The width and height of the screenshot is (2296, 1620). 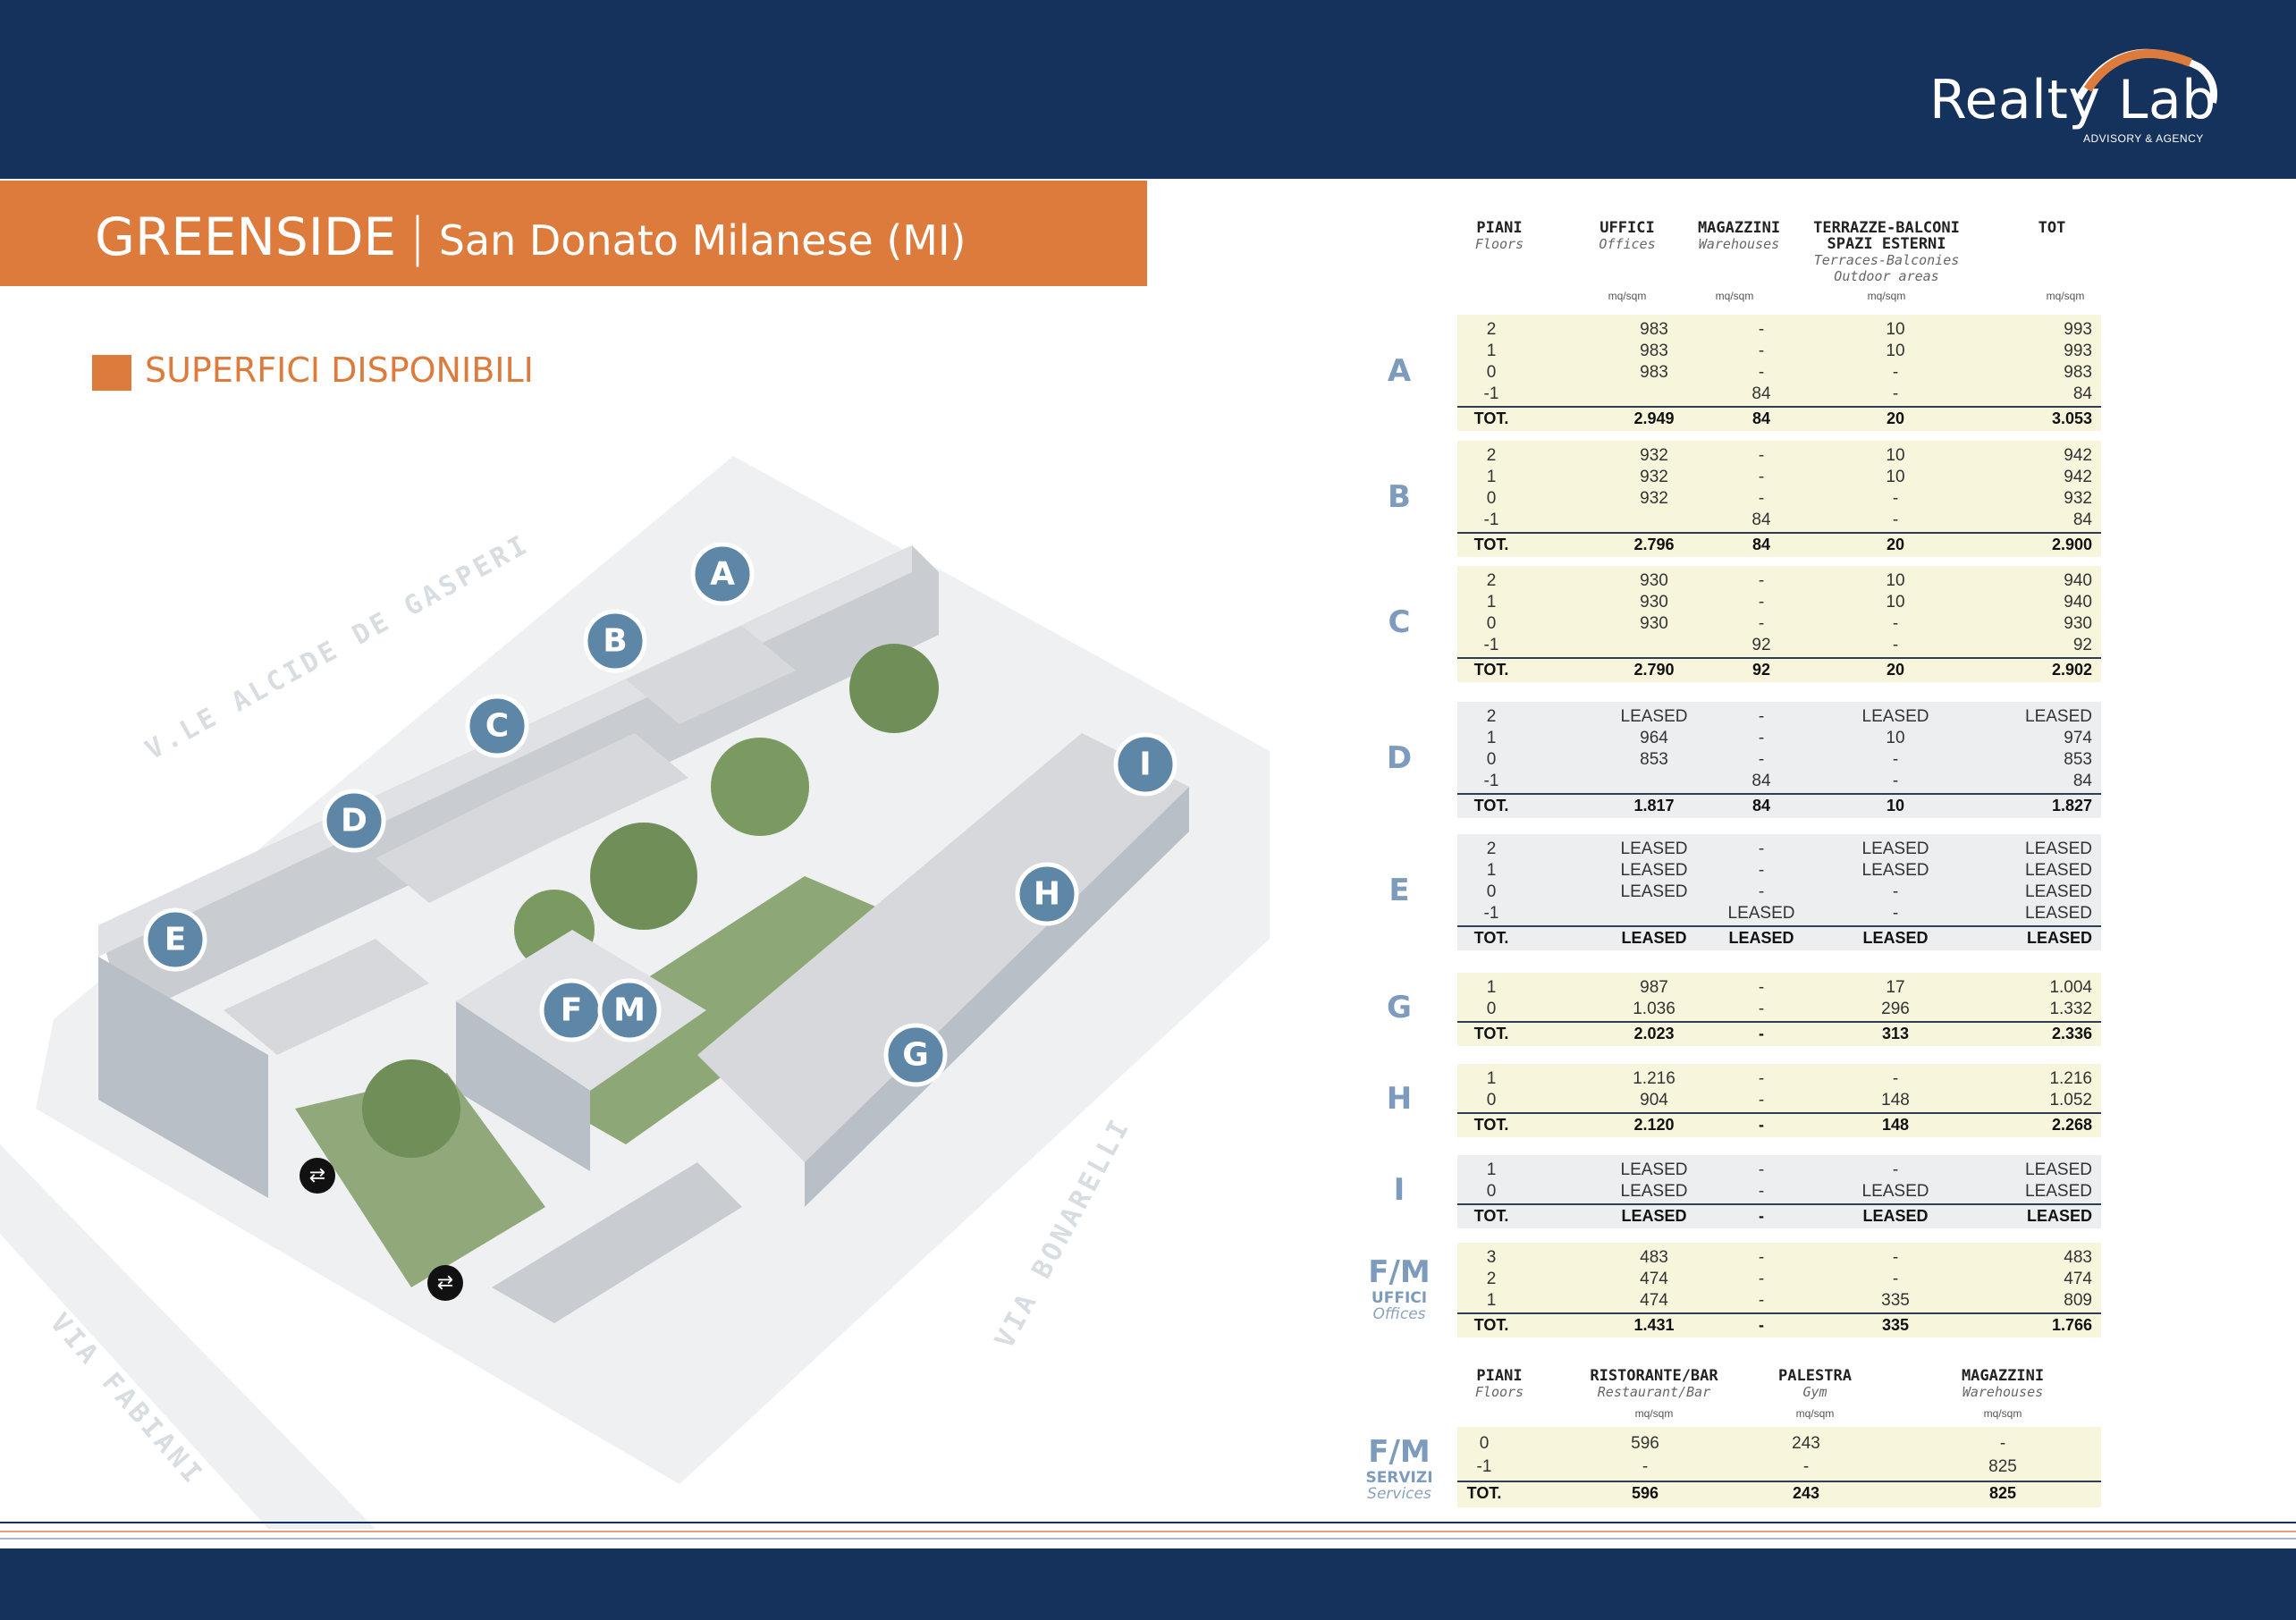 I want to click on table-row: 2 930 - 10 940, so click(x=1779, y=582).